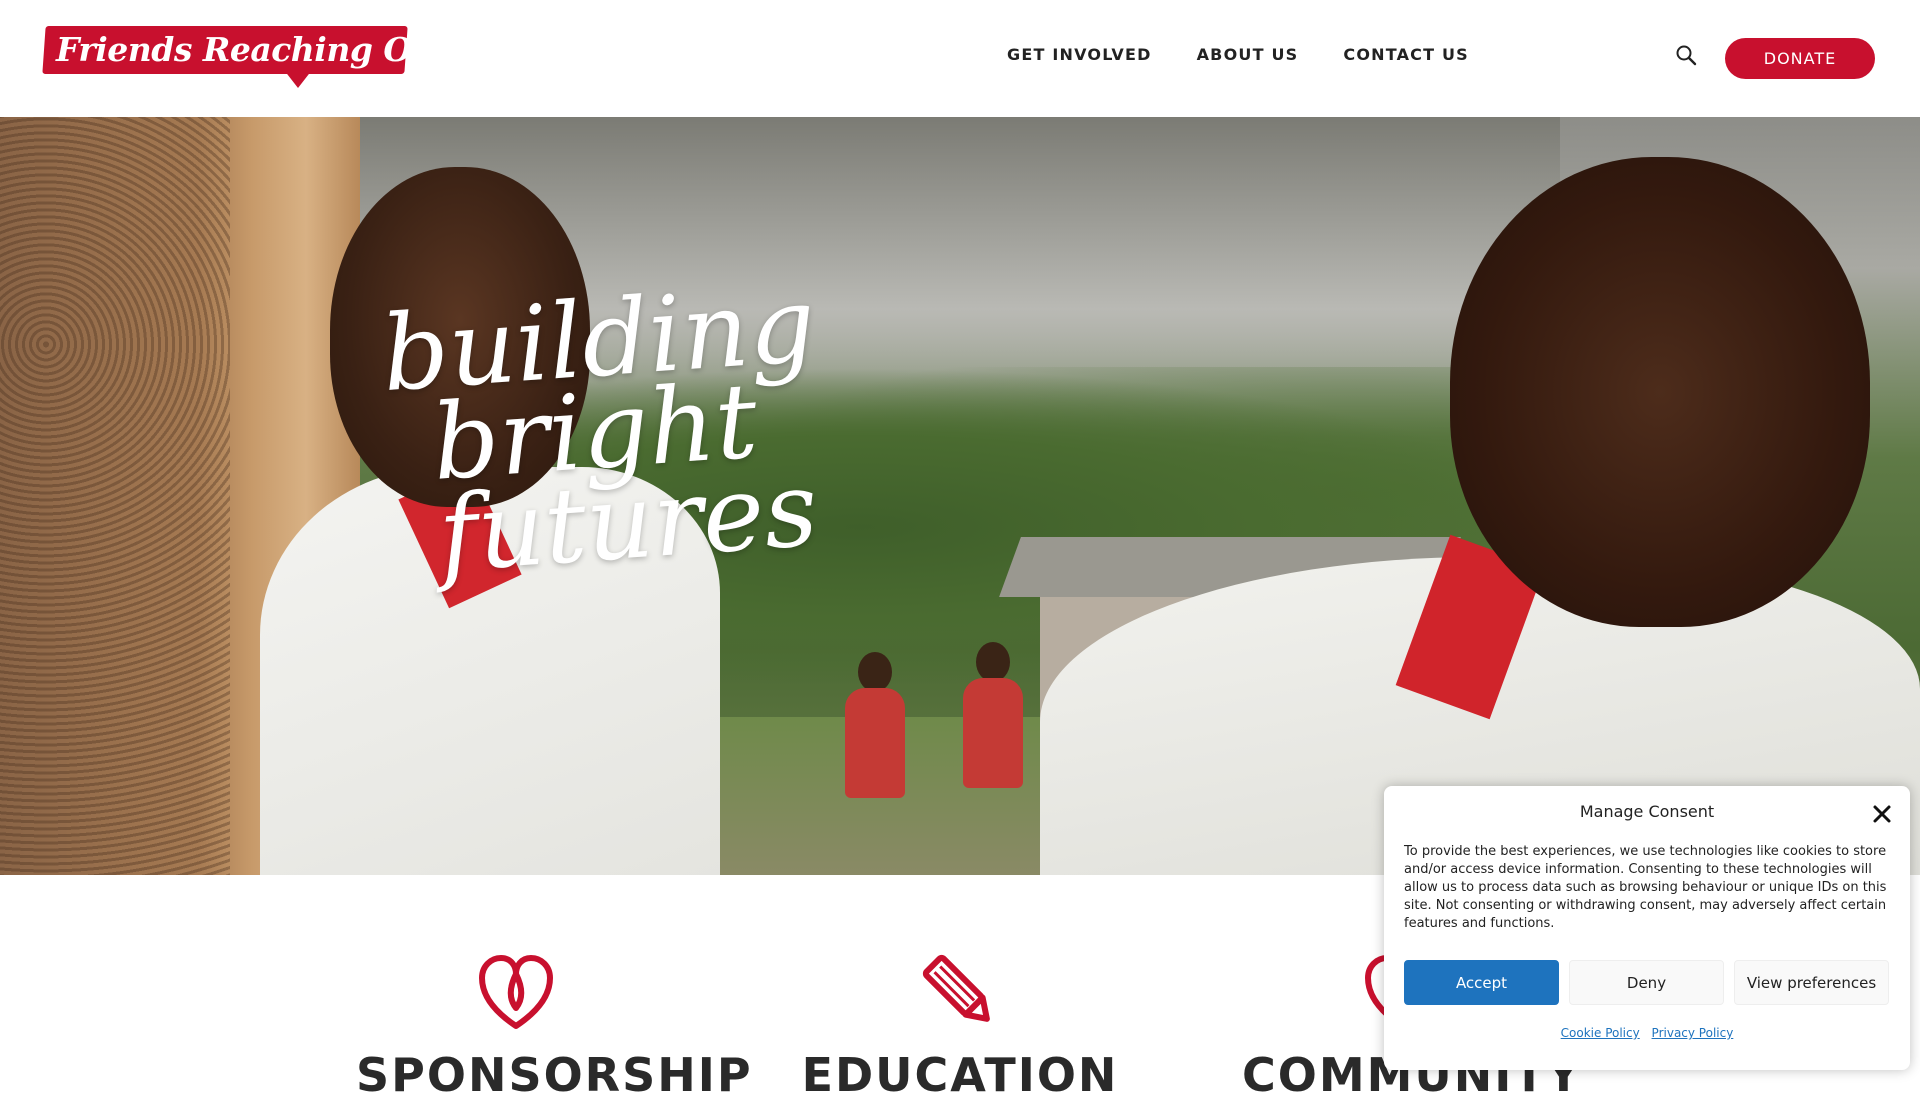 The image size is (1920, 1102). I want to click on close-icon, so click(1882, 814).